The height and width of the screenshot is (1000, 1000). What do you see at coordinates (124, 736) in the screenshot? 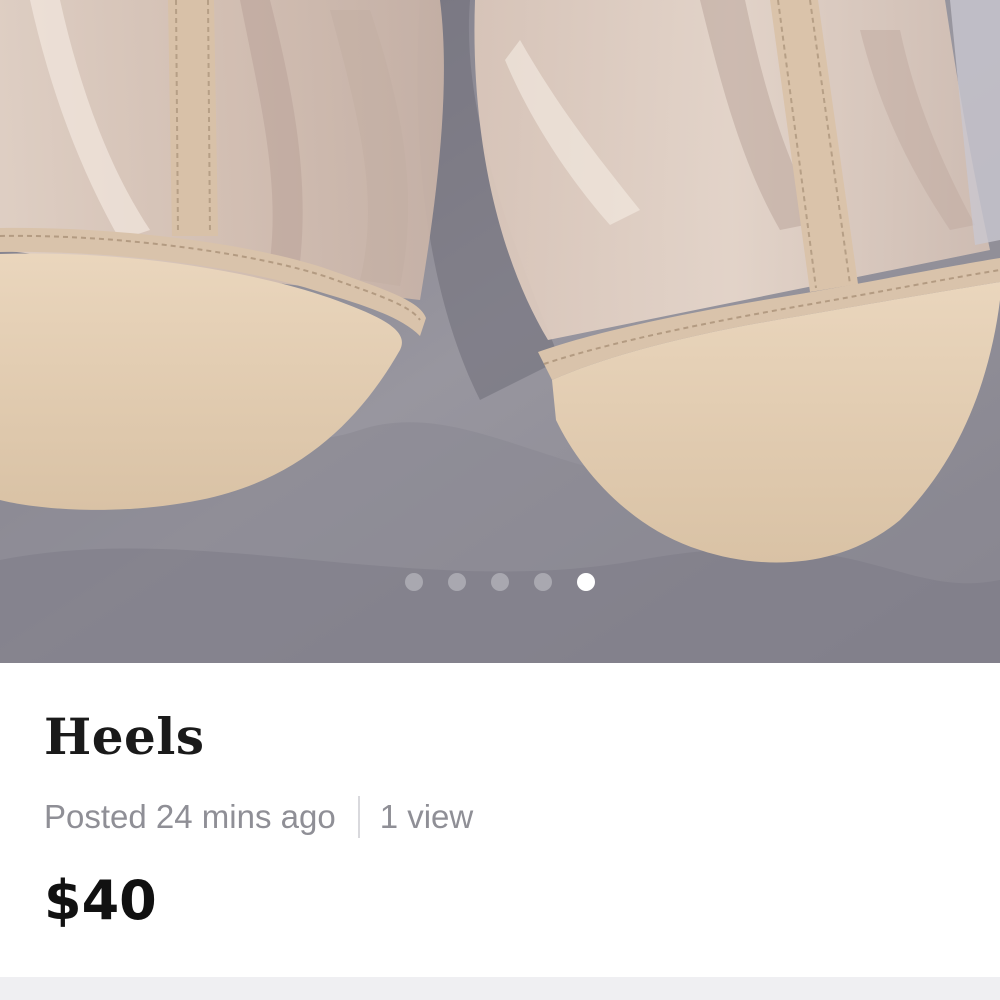
I see `listing-title: Heels` at bounding box center [124, 736].